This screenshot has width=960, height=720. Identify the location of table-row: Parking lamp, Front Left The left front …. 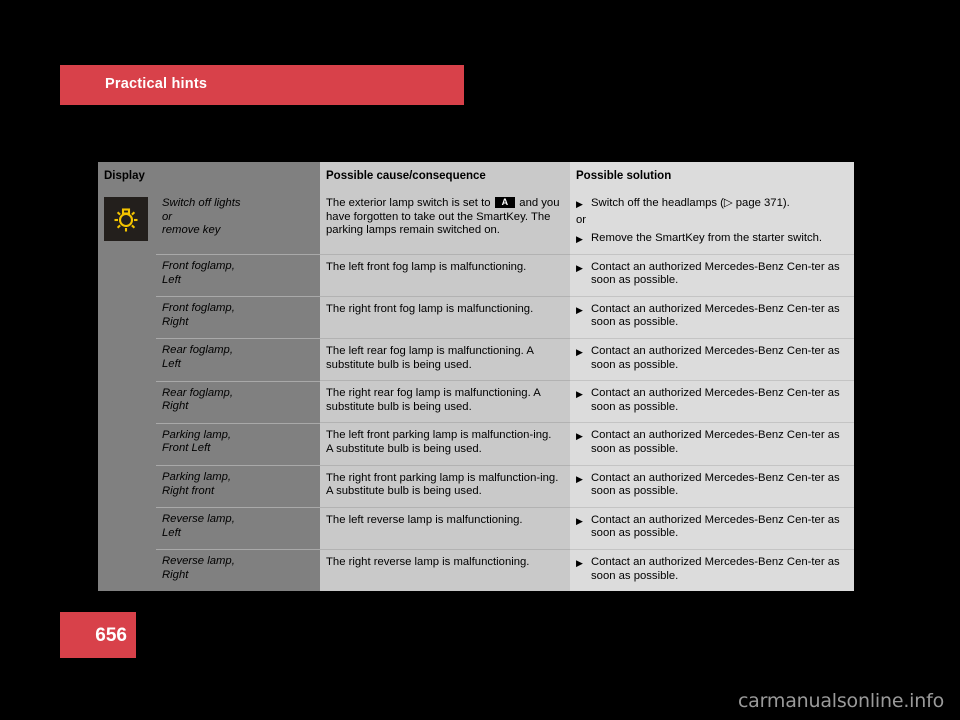
(476, 444).